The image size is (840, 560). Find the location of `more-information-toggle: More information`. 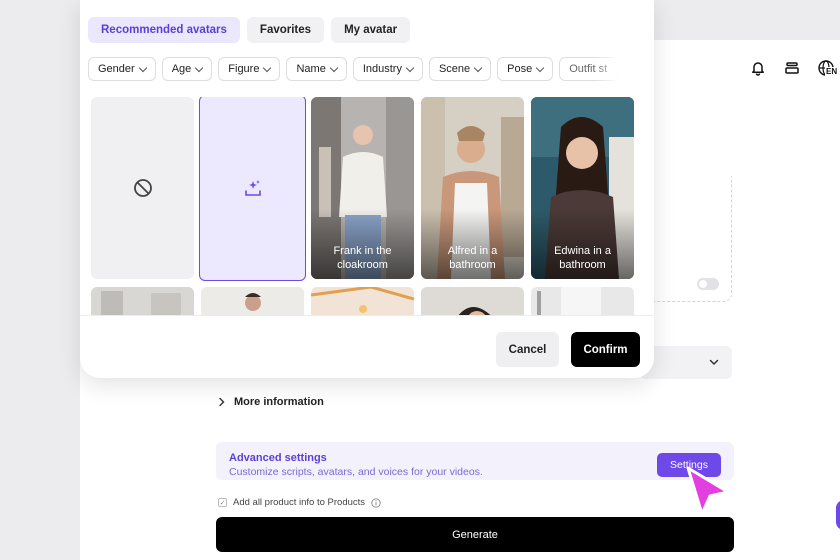

more-information-toggle: More information is located at coordinates (271, 402).